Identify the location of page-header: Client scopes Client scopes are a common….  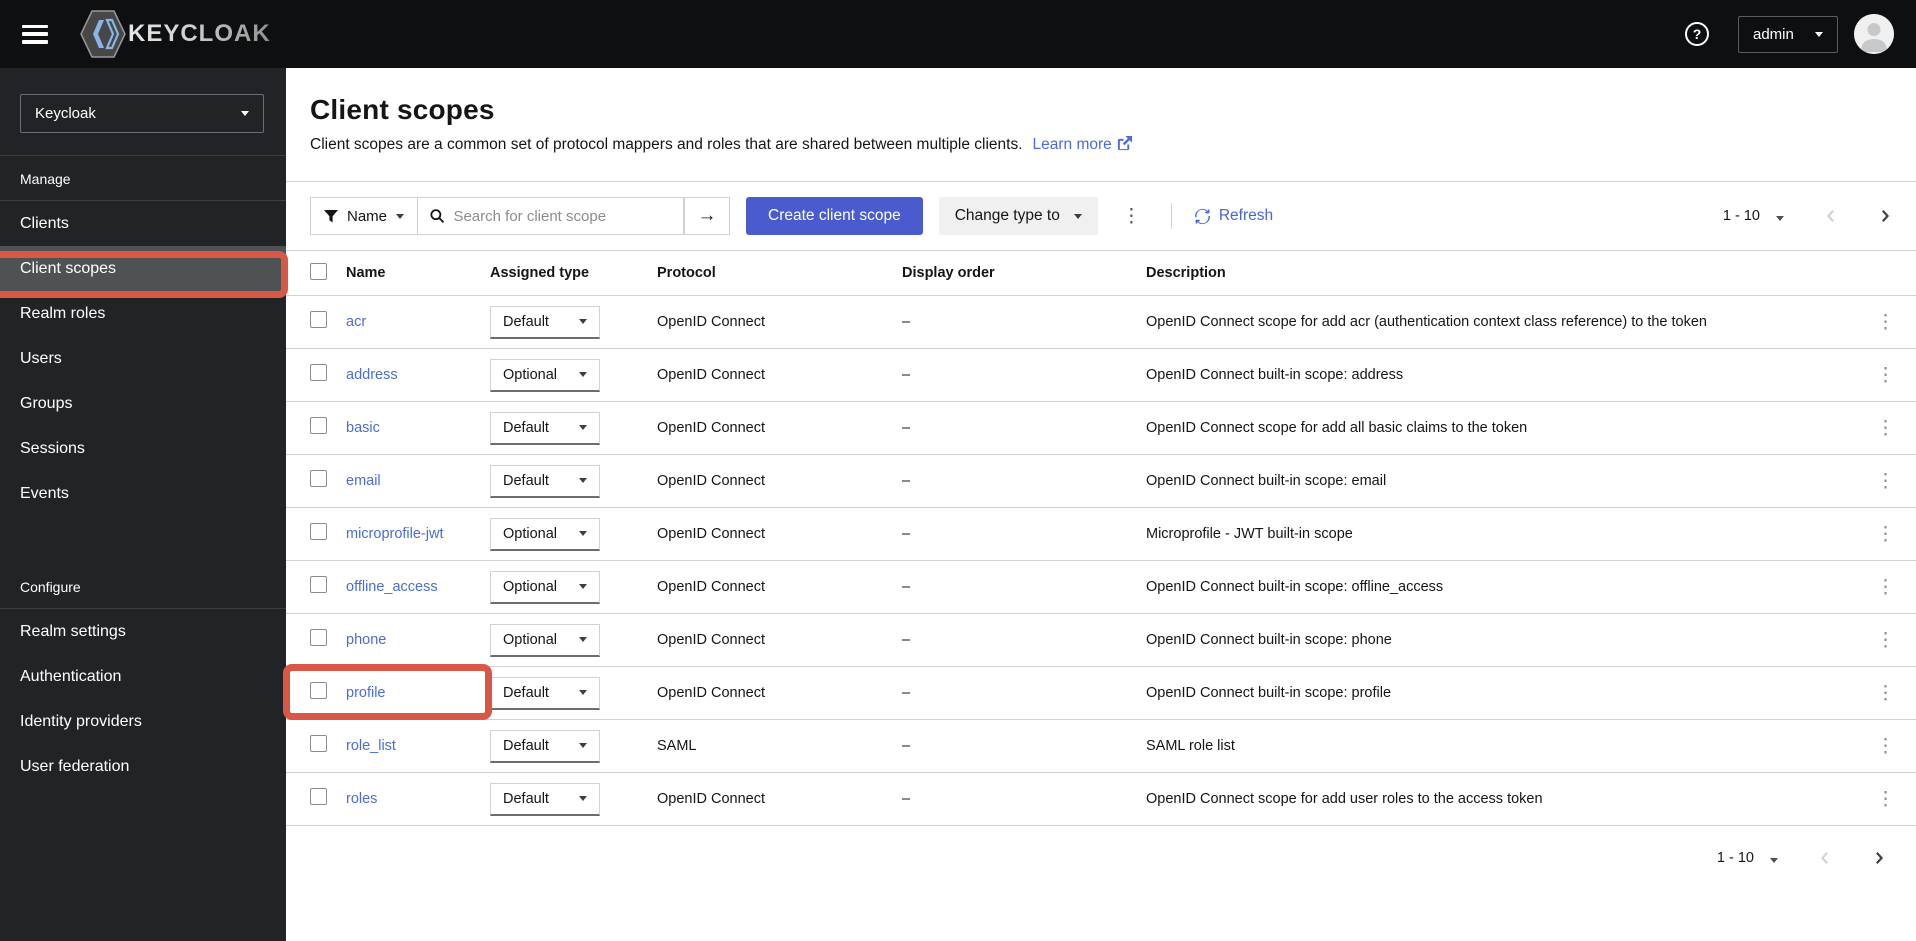
(1101, 124).